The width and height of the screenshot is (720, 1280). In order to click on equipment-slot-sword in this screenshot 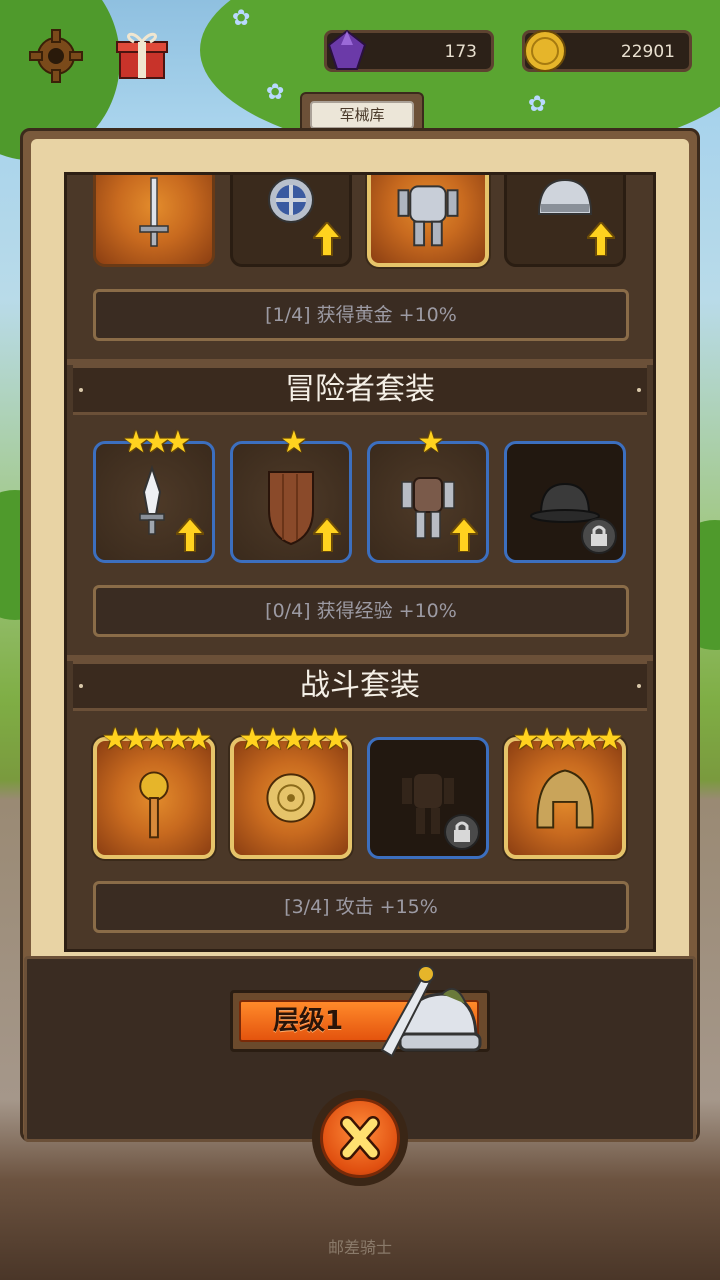, I will do `click(154, 221)`.